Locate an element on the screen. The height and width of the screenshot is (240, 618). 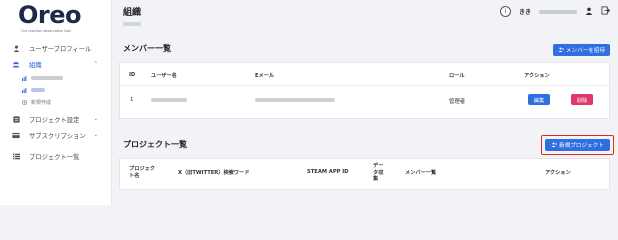
page-title: 組織 is located at coordinates (132, 13).